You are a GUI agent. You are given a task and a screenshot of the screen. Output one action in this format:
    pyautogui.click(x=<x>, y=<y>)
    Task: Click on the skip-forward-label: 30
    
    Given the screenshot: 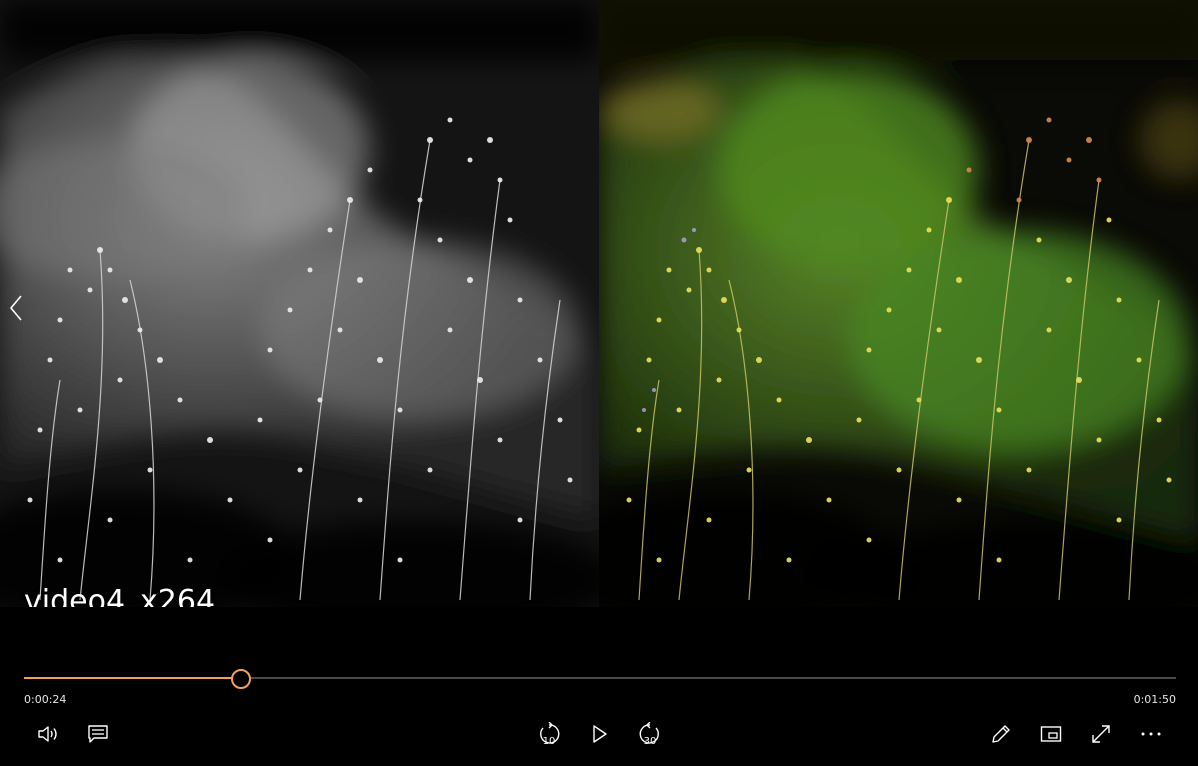 What is the action you would take?
    pyautogui.click(x=650, y=741)
    